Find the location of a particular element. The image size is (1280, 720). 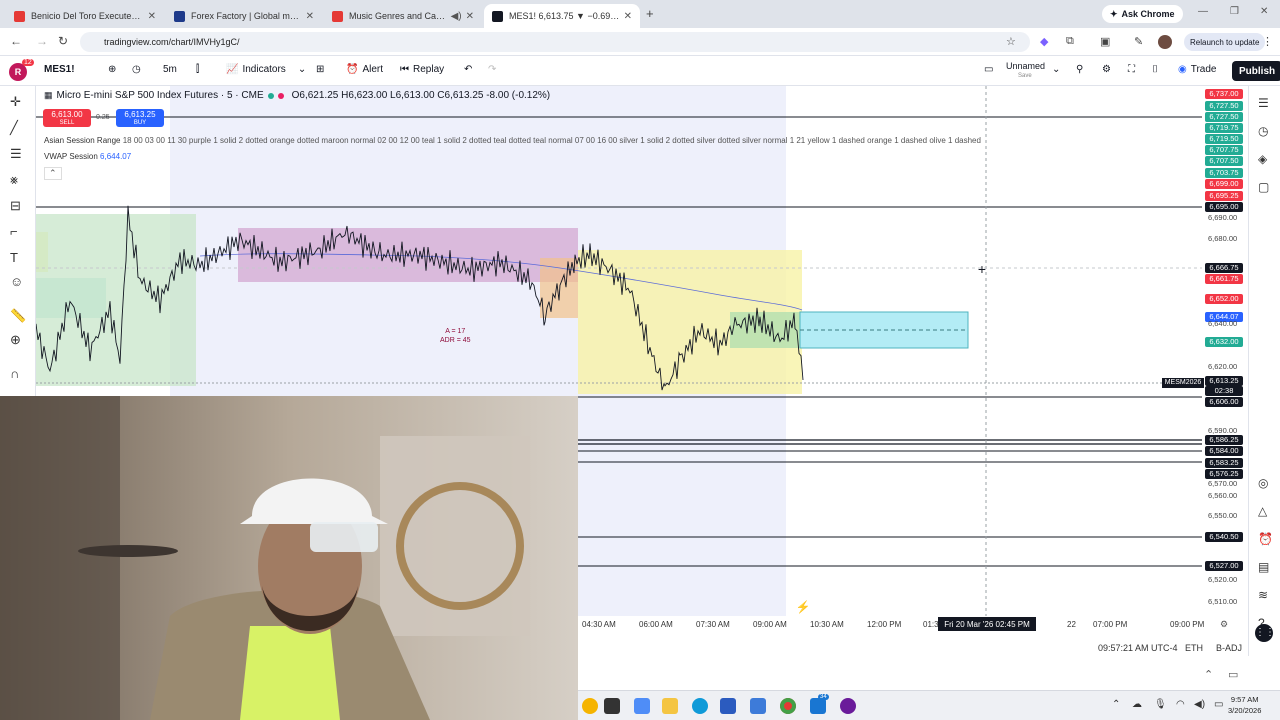

price-tick: 6,570.00 is located at coordinates (1223, 483).